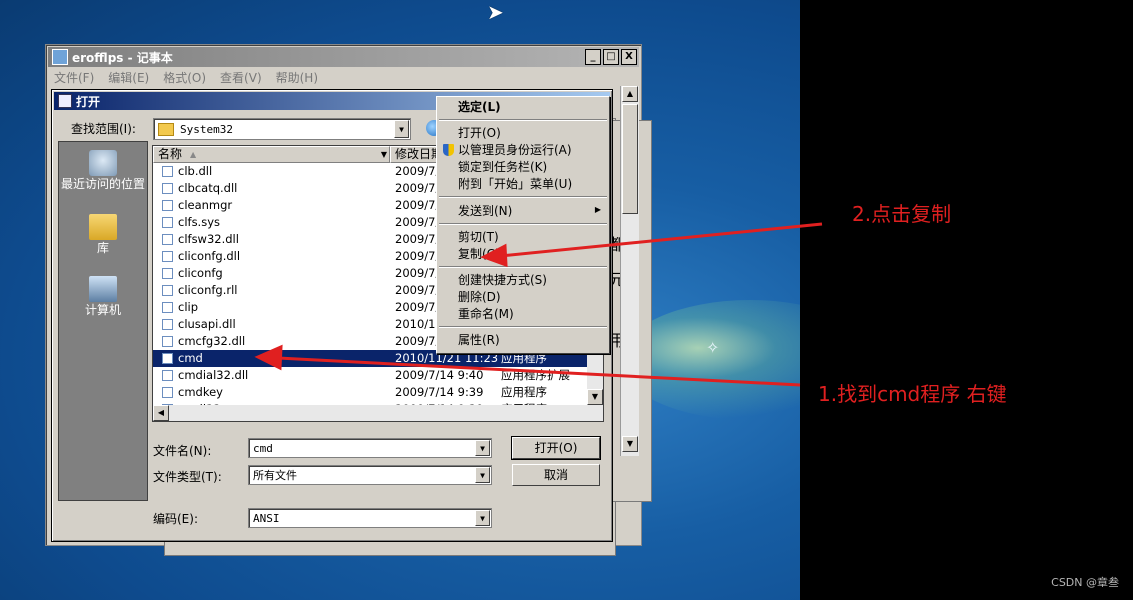  I want to click on annotation-step2: 2.点击复制, so click(902, 214).